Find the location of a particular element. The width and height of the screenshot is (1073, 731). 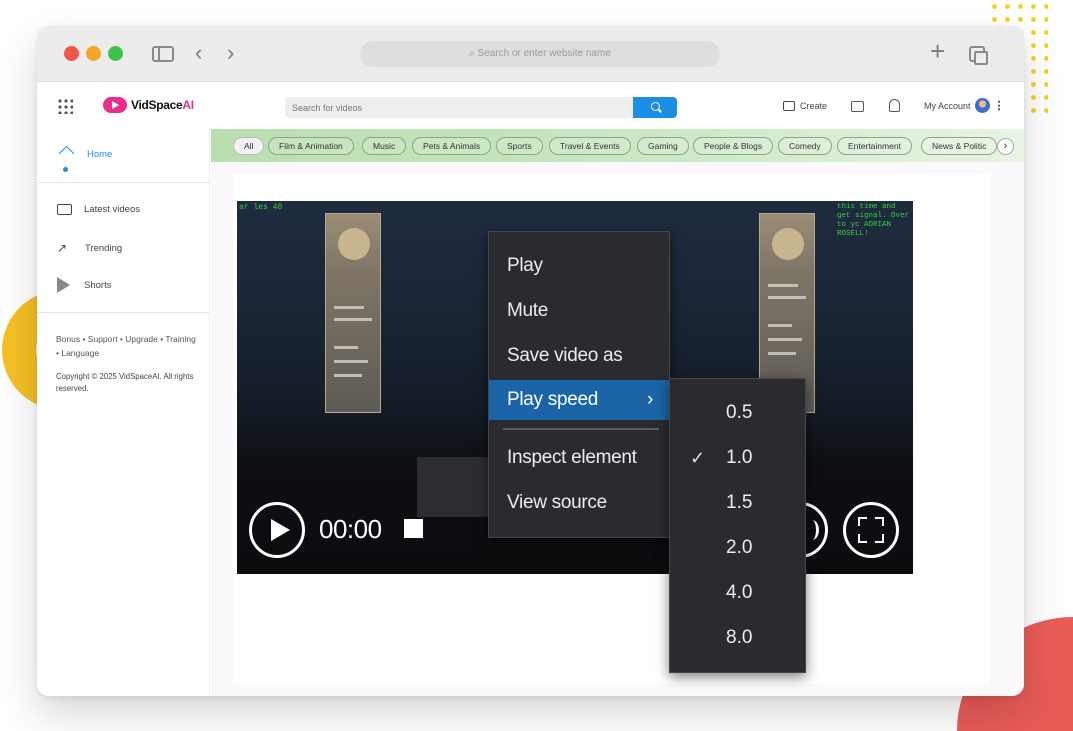

speed-option: 8.0 is located at coordinates (737, 638).